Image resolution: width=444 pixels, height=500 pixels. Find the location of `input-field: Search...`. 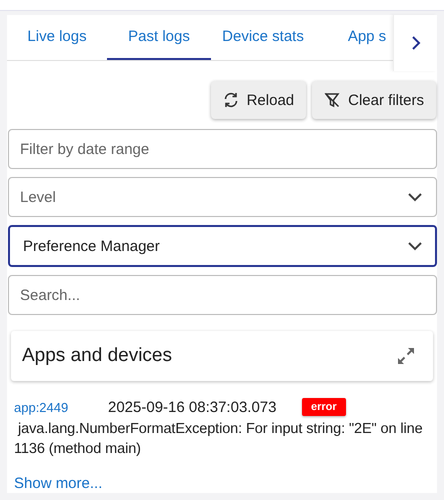

input-field: Search... is located at coordinates (222, 295).